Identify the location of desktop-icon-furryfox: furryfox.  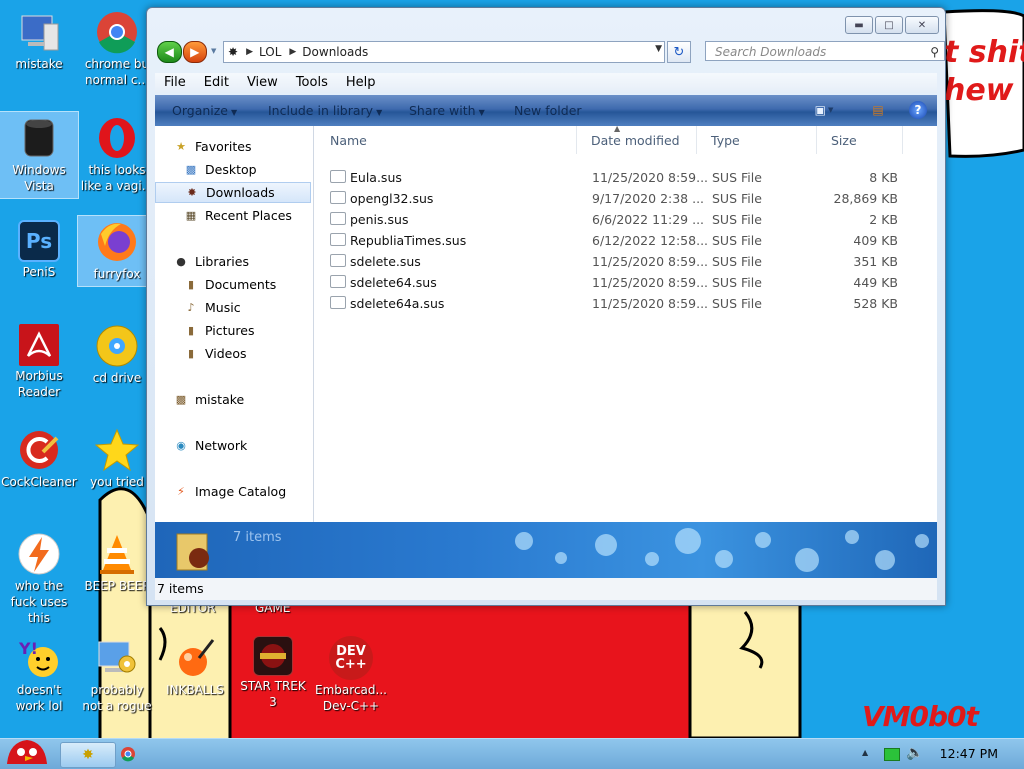
(117, 251).